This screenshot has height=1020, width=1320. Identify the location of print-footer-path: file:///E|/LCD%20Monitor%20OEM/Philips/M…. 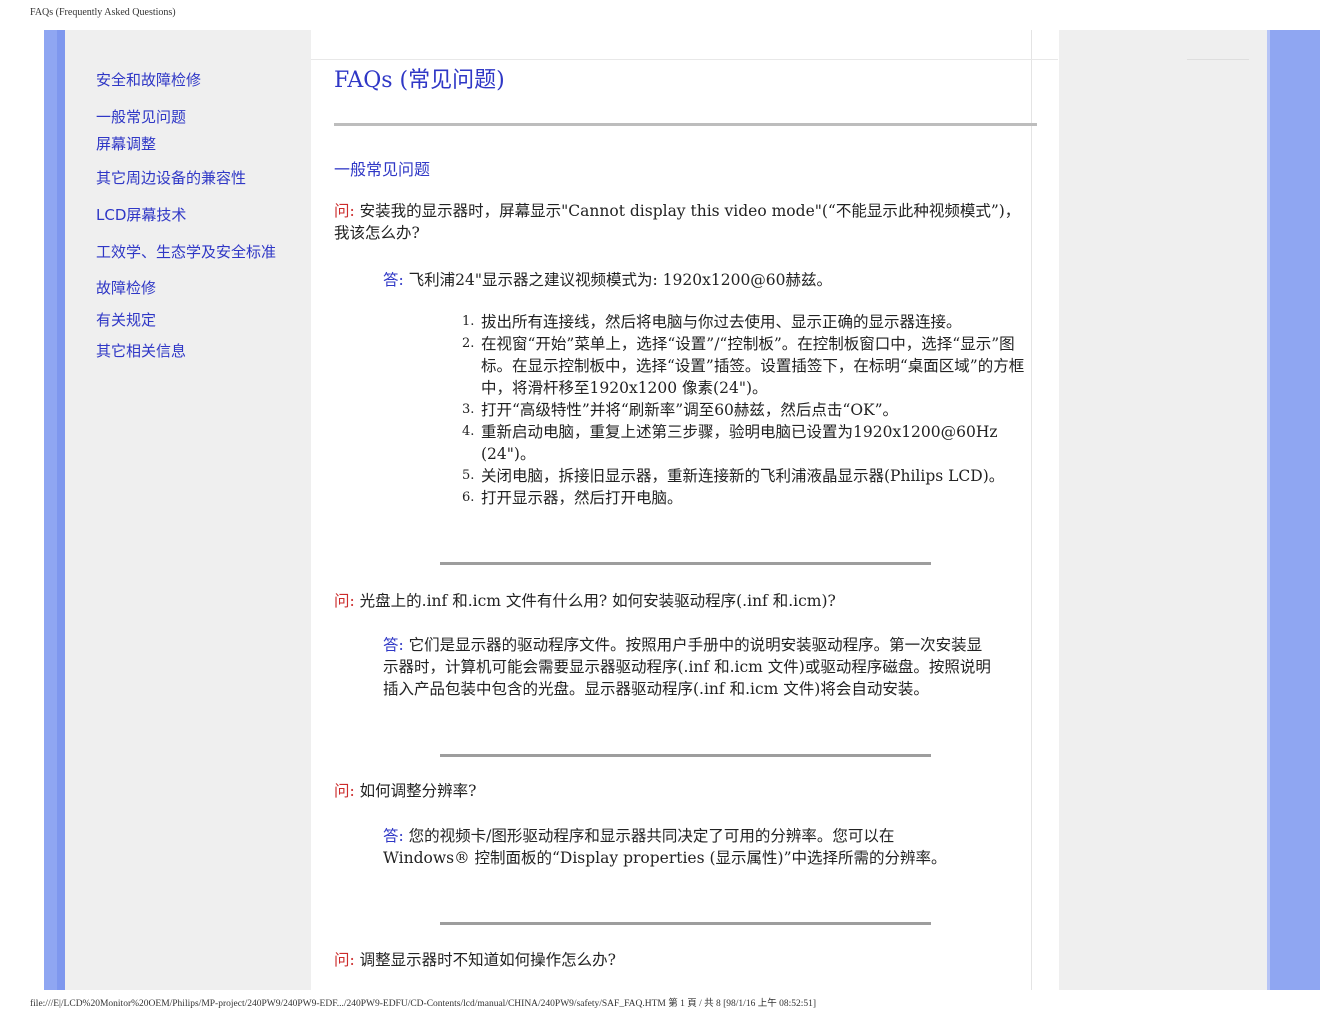
(423, 1004).